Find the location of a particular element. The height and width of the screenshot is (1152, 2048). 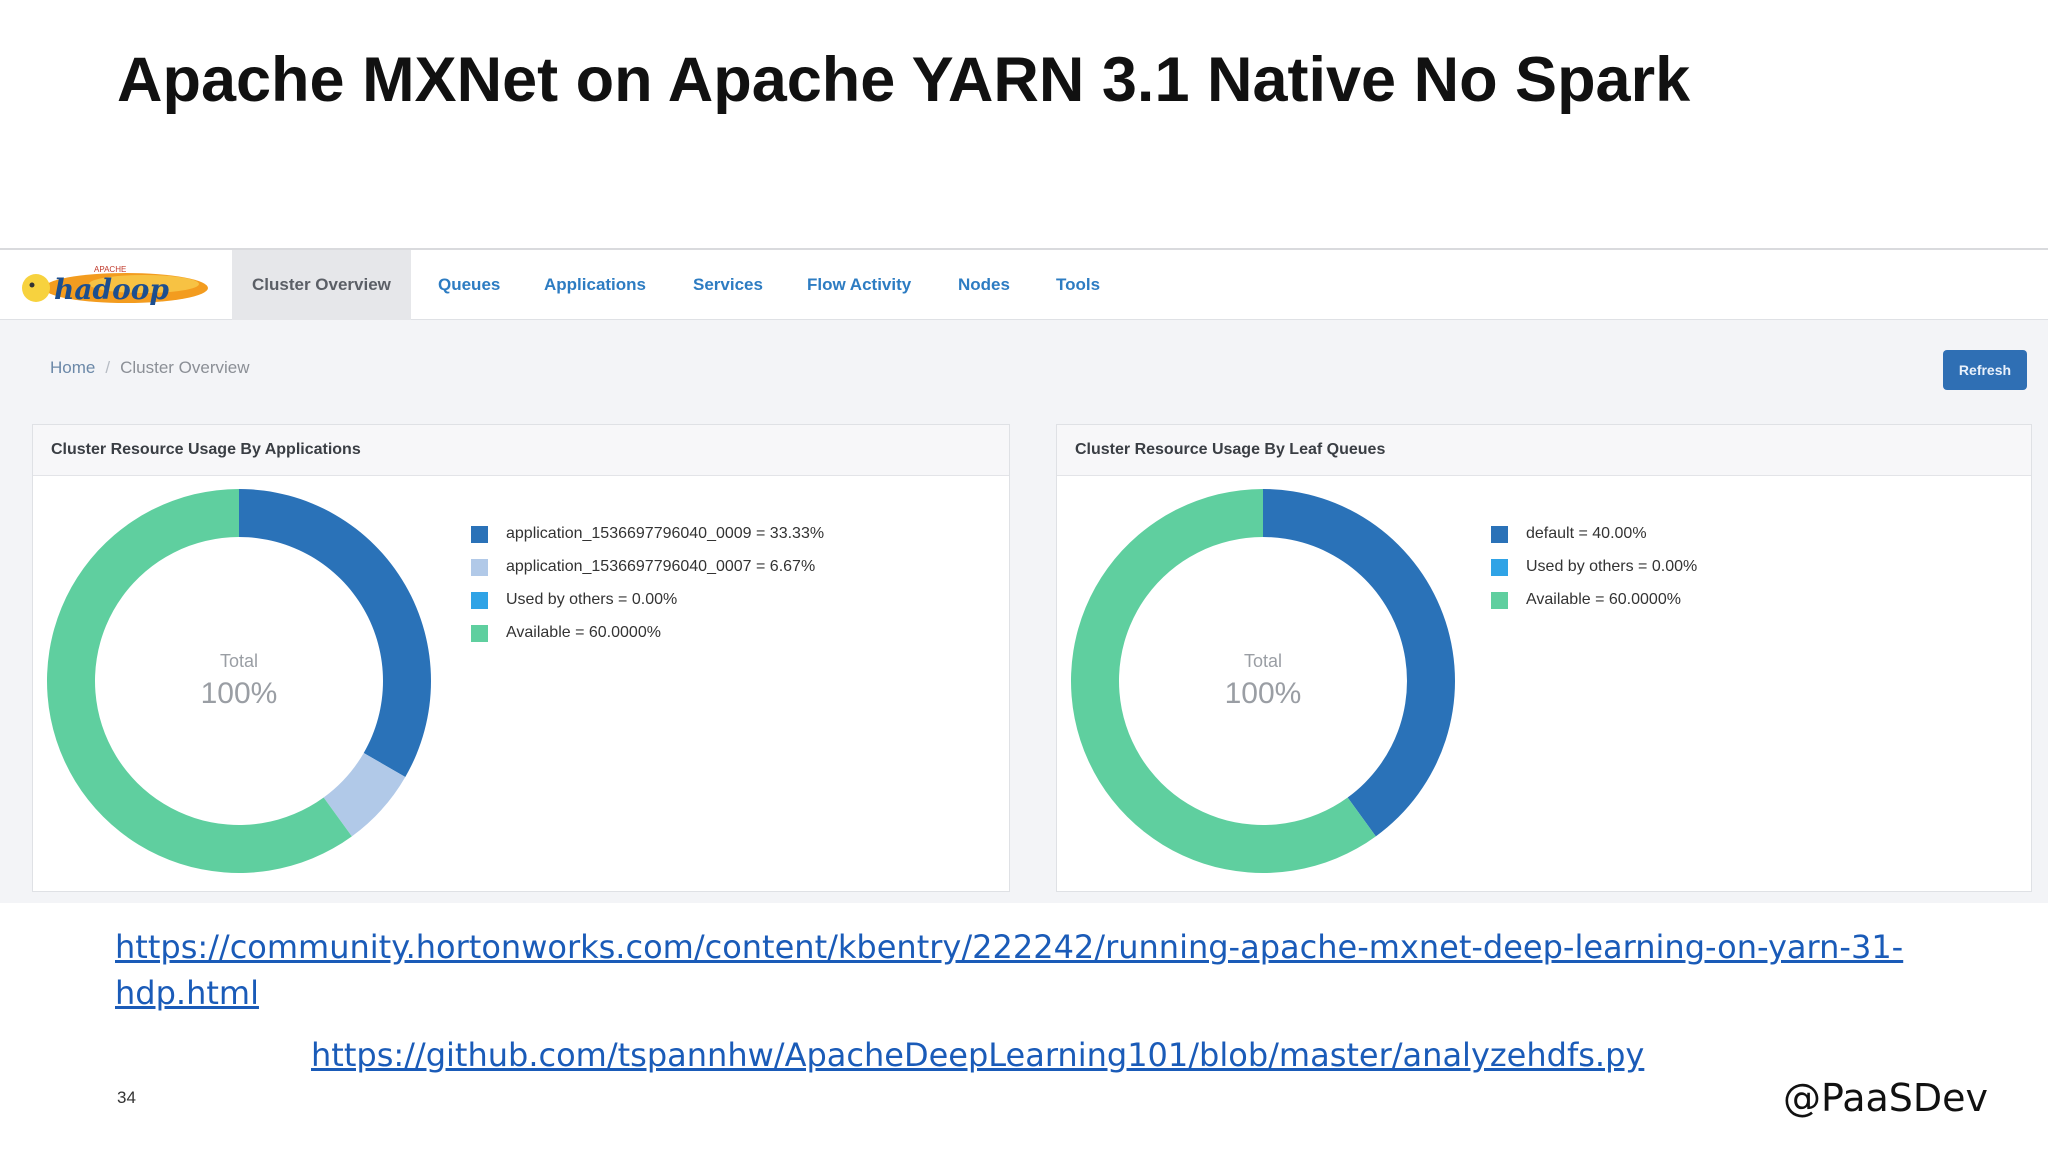

donut-chart-leaf-queues: Total 100% is located at coordinates (1263, 681).